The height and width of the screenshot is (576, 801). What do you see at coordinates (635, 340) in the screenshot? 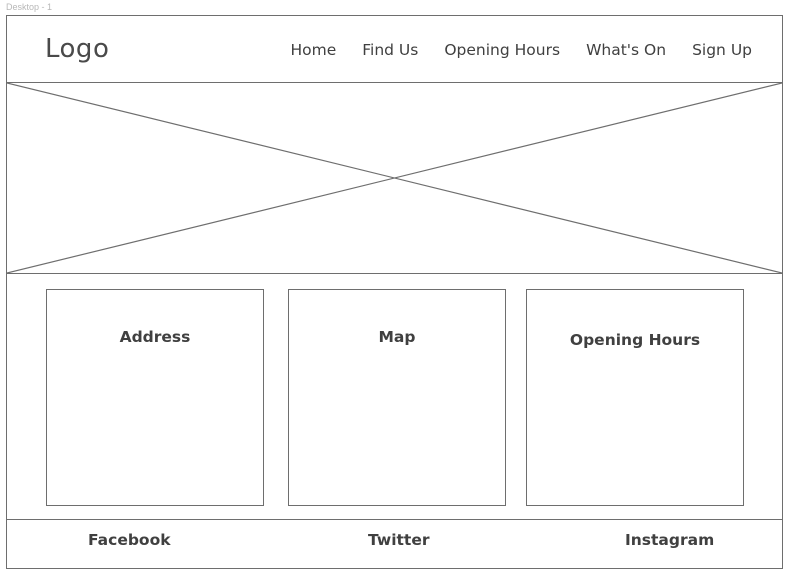
I see `card-title-opening-hours: Opening Hours` at bounding box center [635, 340].